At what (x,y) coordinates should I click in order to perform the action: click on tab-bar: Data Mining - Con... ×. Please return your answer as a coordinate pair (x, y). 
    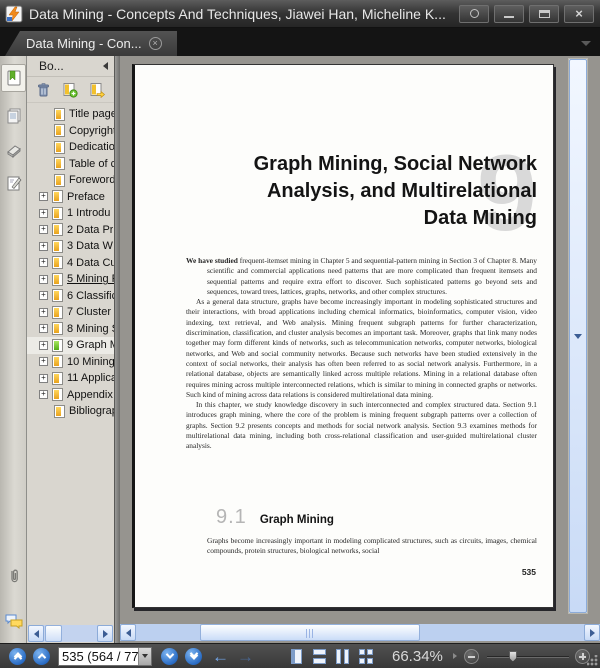
    Looking at the image, I should click on (300, 42).